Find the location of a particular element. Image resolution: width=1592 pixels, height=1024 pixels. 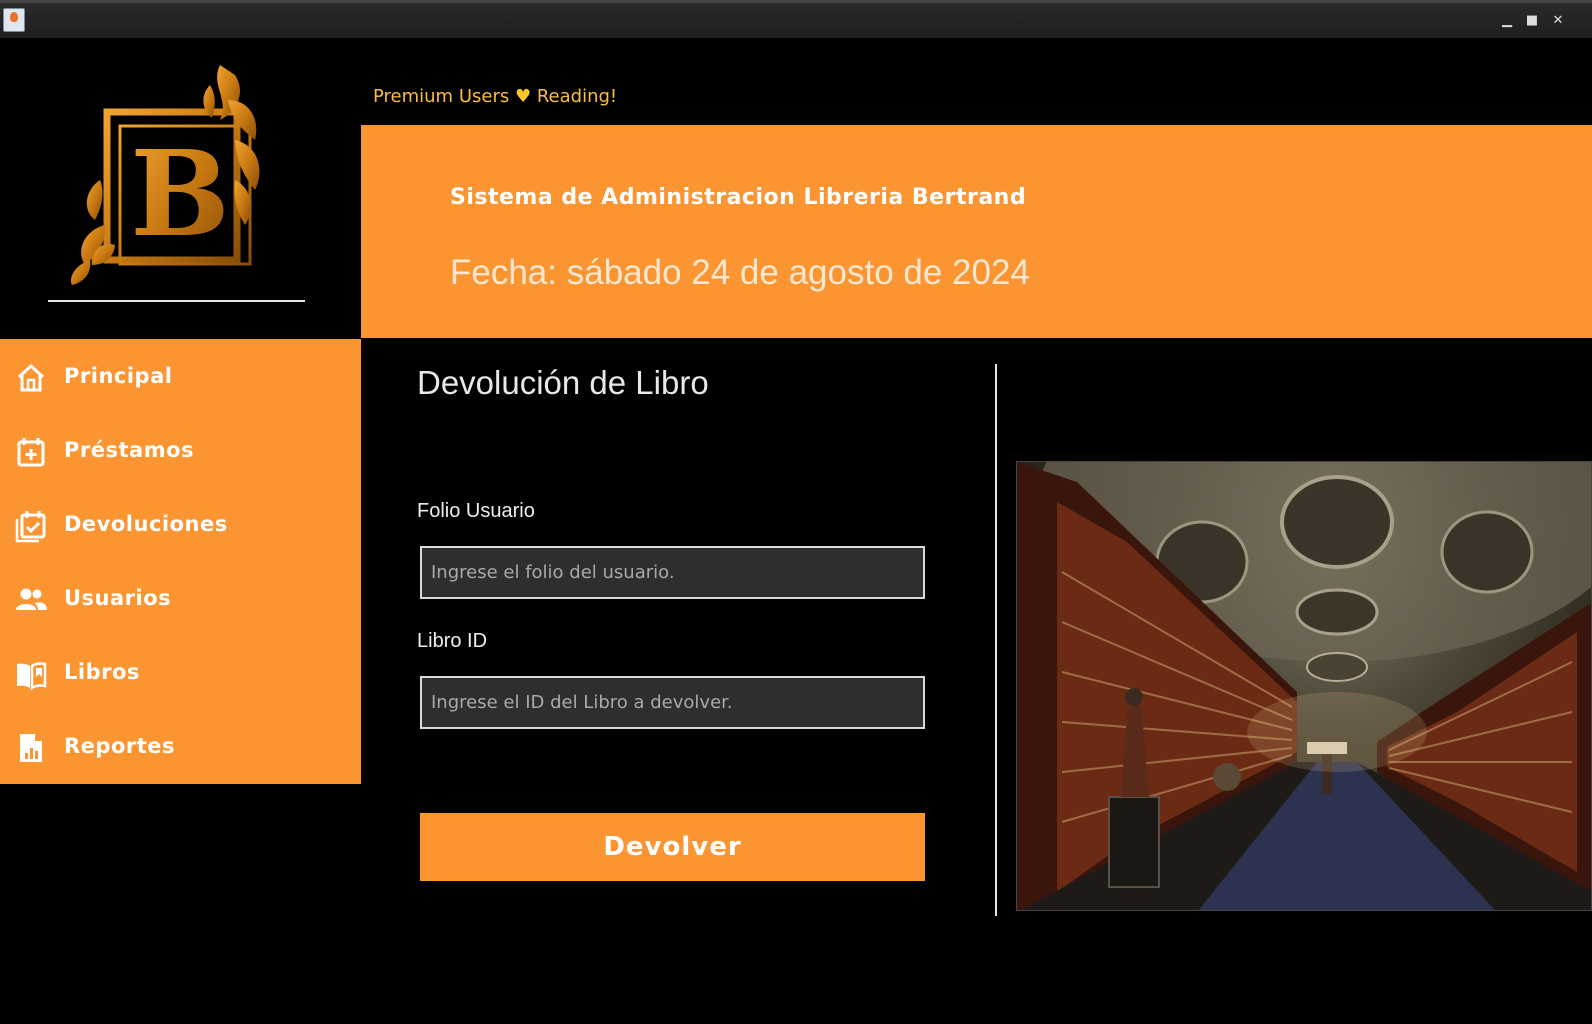

libro-id-input is located at coordinates (672, 702).